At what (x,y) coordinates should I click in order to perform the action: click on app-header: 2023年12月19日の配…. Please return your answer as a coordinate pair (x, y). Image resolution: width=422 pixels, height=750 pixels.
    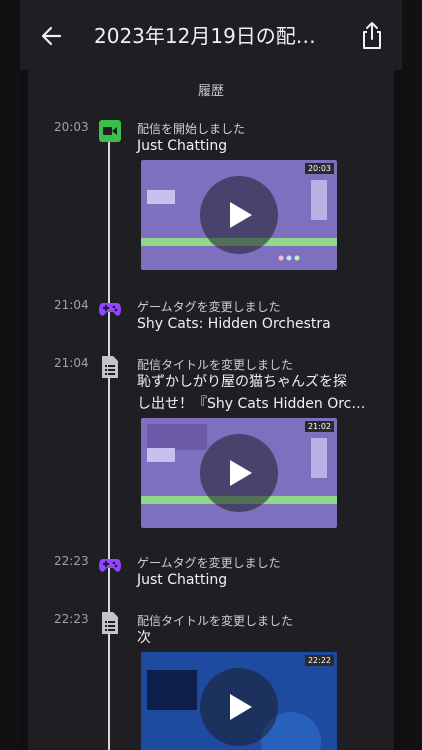
    Looking at the image, I should click on (211, 35).